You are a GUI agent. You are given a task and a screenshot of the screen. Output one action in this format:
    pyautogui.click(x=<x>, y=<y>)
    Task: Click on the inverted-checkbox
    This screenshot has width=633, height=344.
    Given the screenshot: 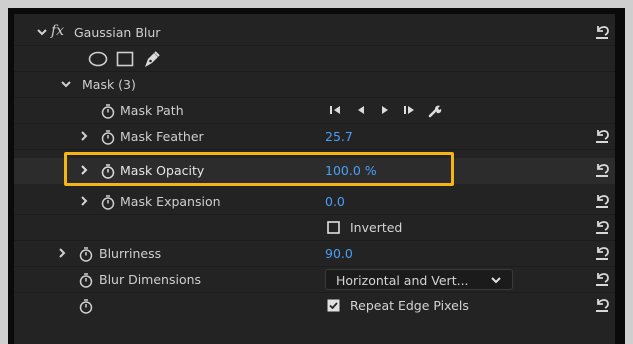 What is the action you would take?
    pyautogui.click(x=333, y=227)
    